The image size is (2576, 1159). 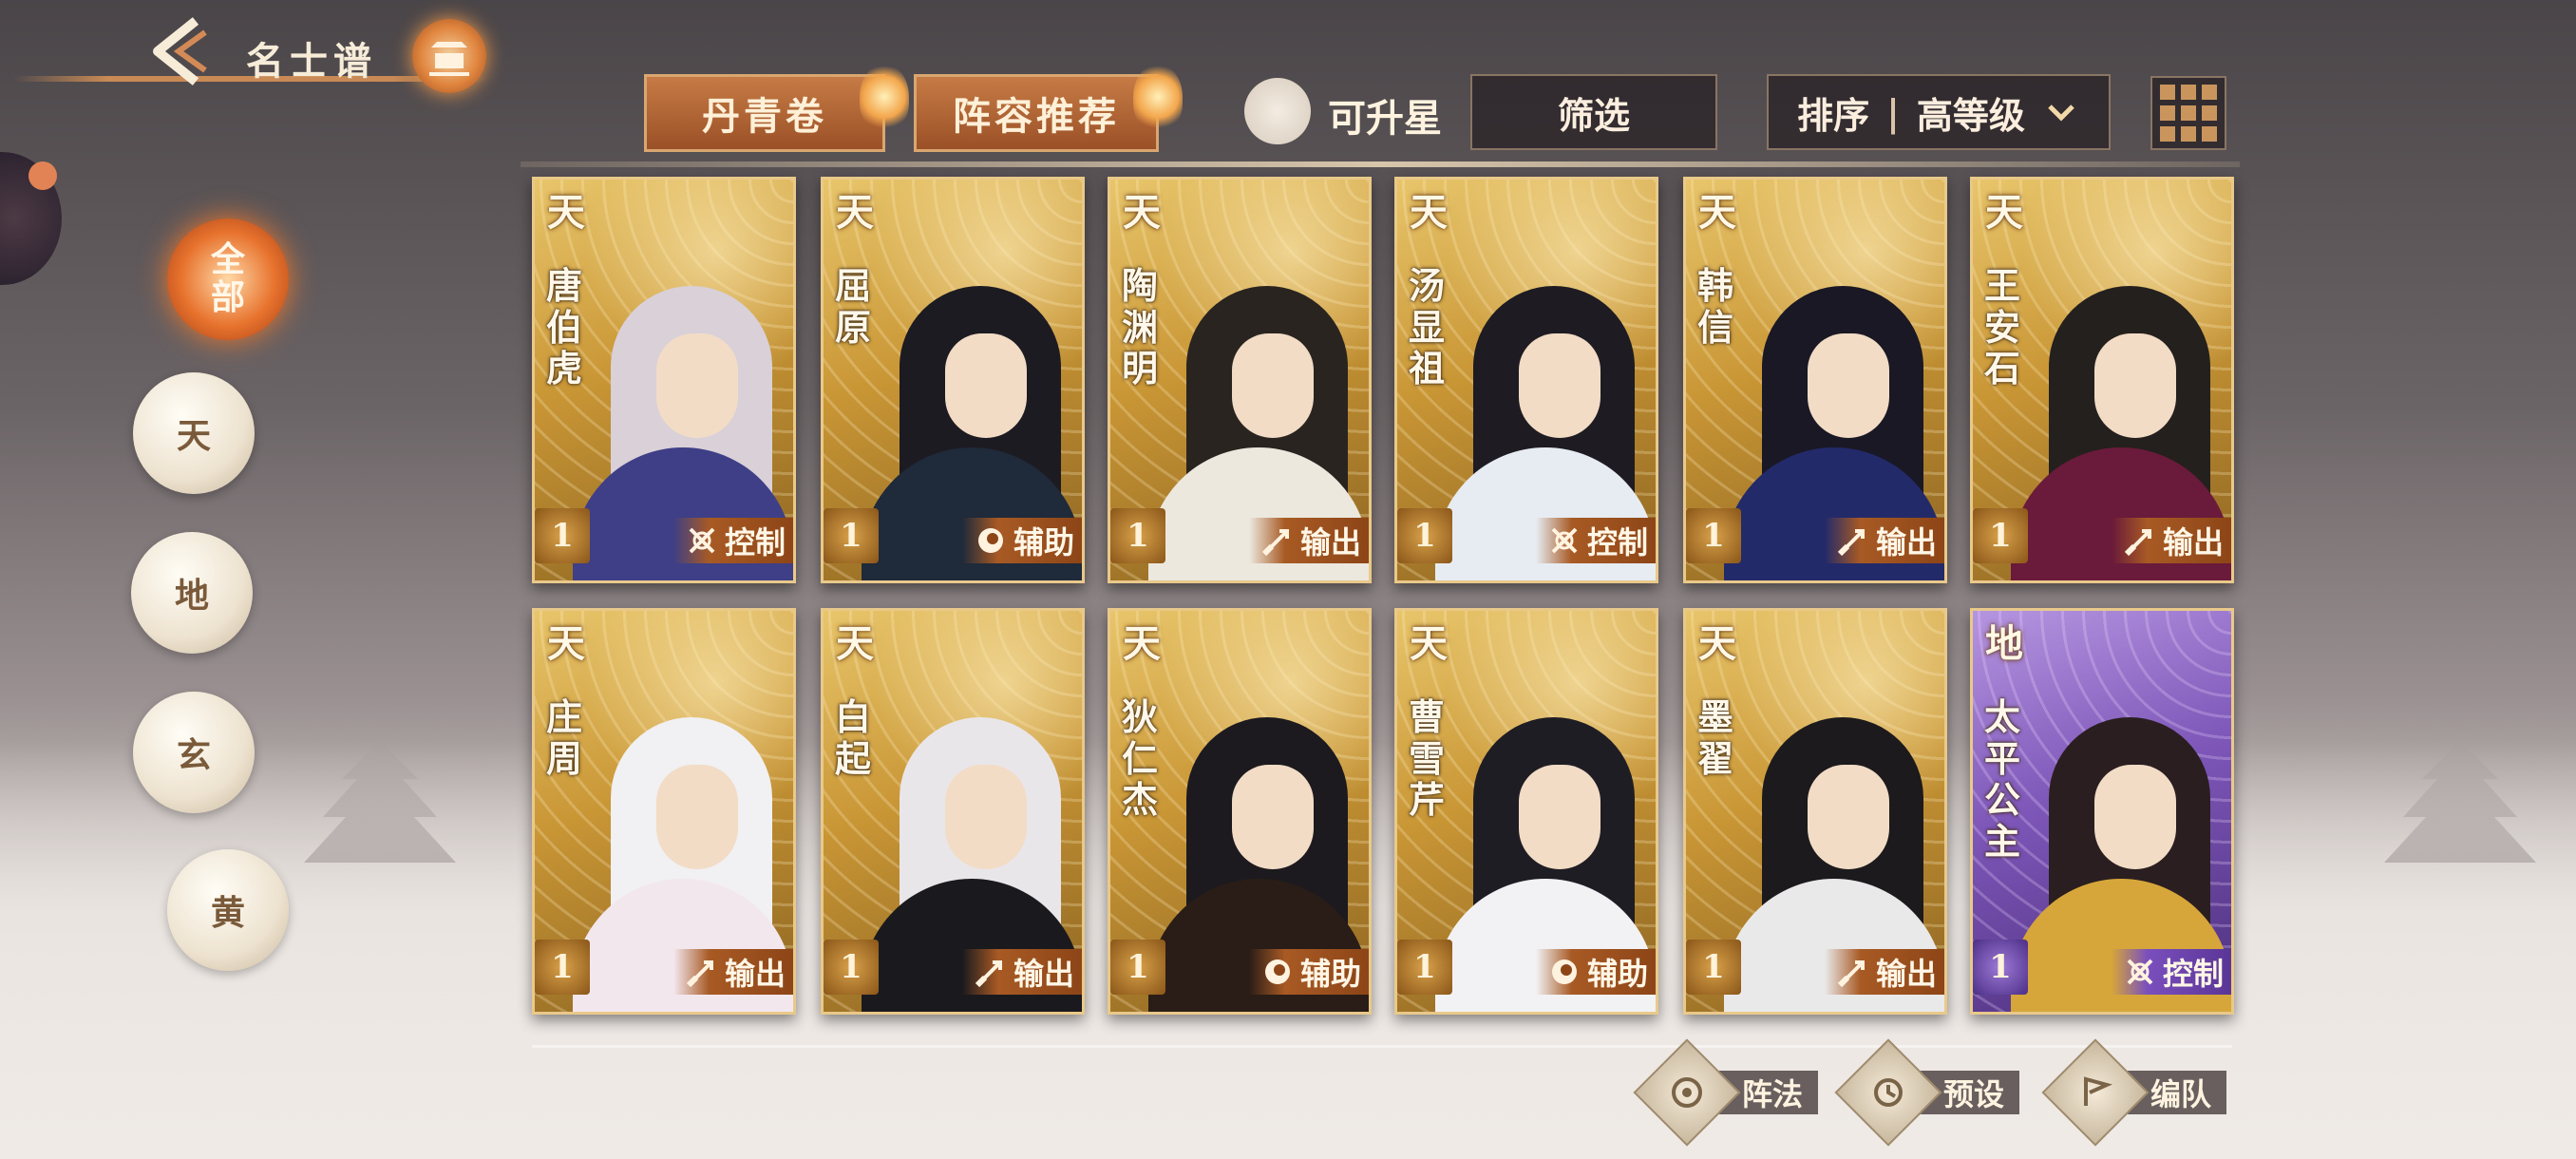 I want to click on hero-card: 天 墨翟 1 输出, so click(x=1815, y=811).